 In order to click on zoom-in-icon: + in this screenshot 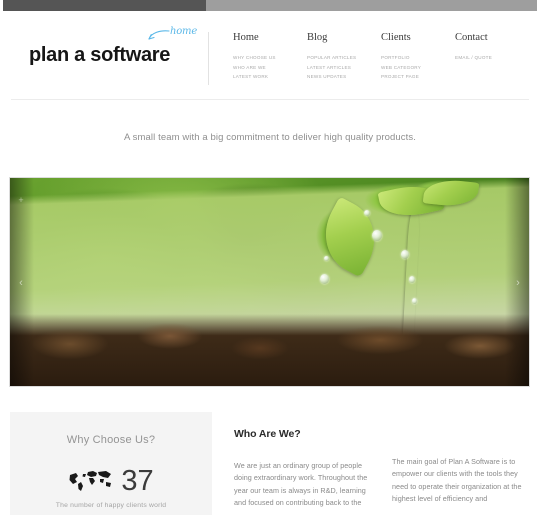, I will do `click(21, 200)`.